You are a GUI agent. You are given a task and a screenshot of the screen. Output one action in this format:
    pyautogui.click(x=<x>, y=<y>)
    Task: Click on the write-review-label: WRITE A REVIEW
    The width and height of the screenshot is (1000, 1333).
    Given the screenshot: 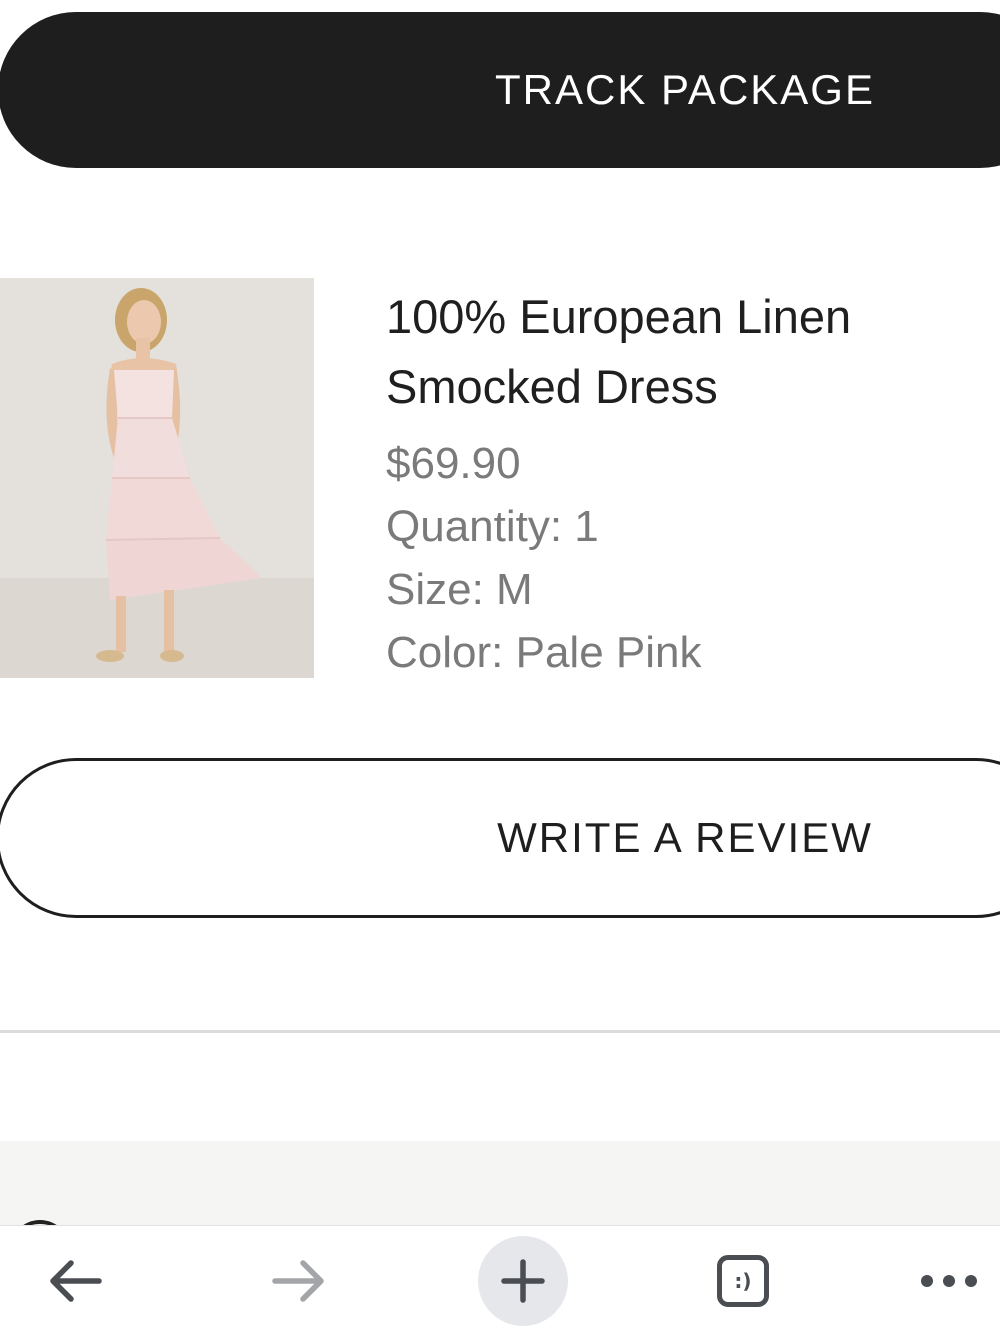 What is the action you would take?
    pyautogui.click(x=685, y=838)
    